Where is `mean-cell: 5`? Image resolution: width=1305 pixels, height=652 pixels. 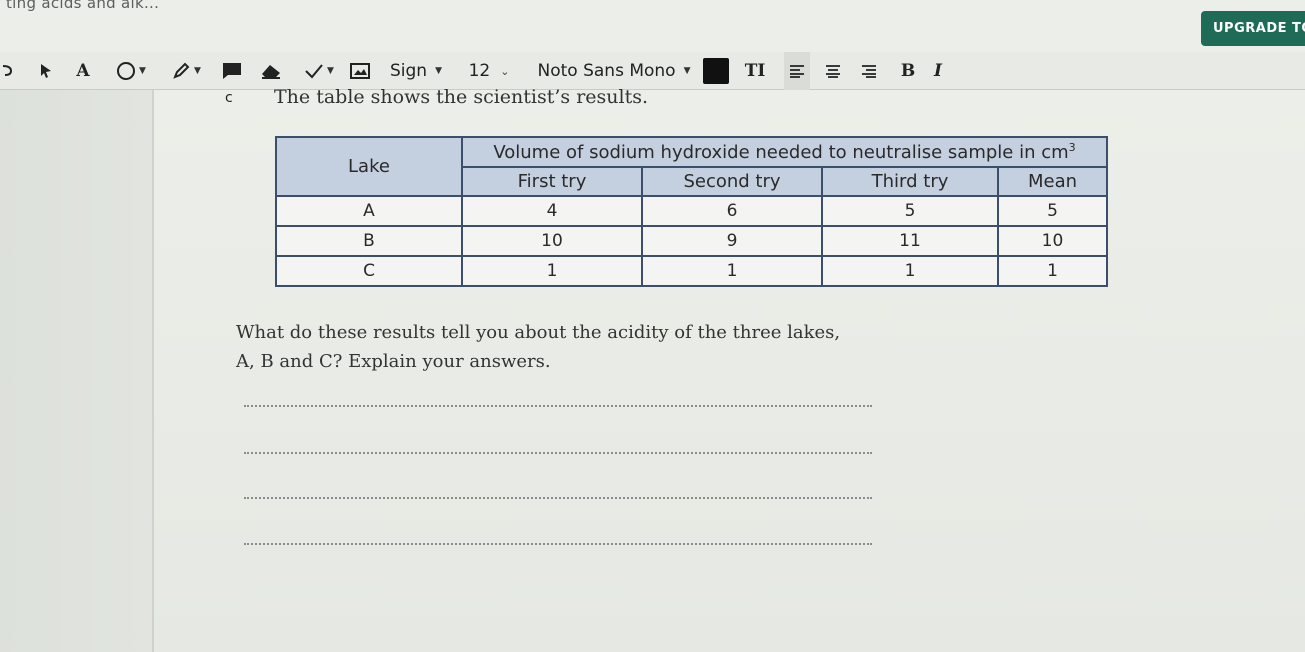
mean-cell: 5 is located at coordinates (1052, 211).